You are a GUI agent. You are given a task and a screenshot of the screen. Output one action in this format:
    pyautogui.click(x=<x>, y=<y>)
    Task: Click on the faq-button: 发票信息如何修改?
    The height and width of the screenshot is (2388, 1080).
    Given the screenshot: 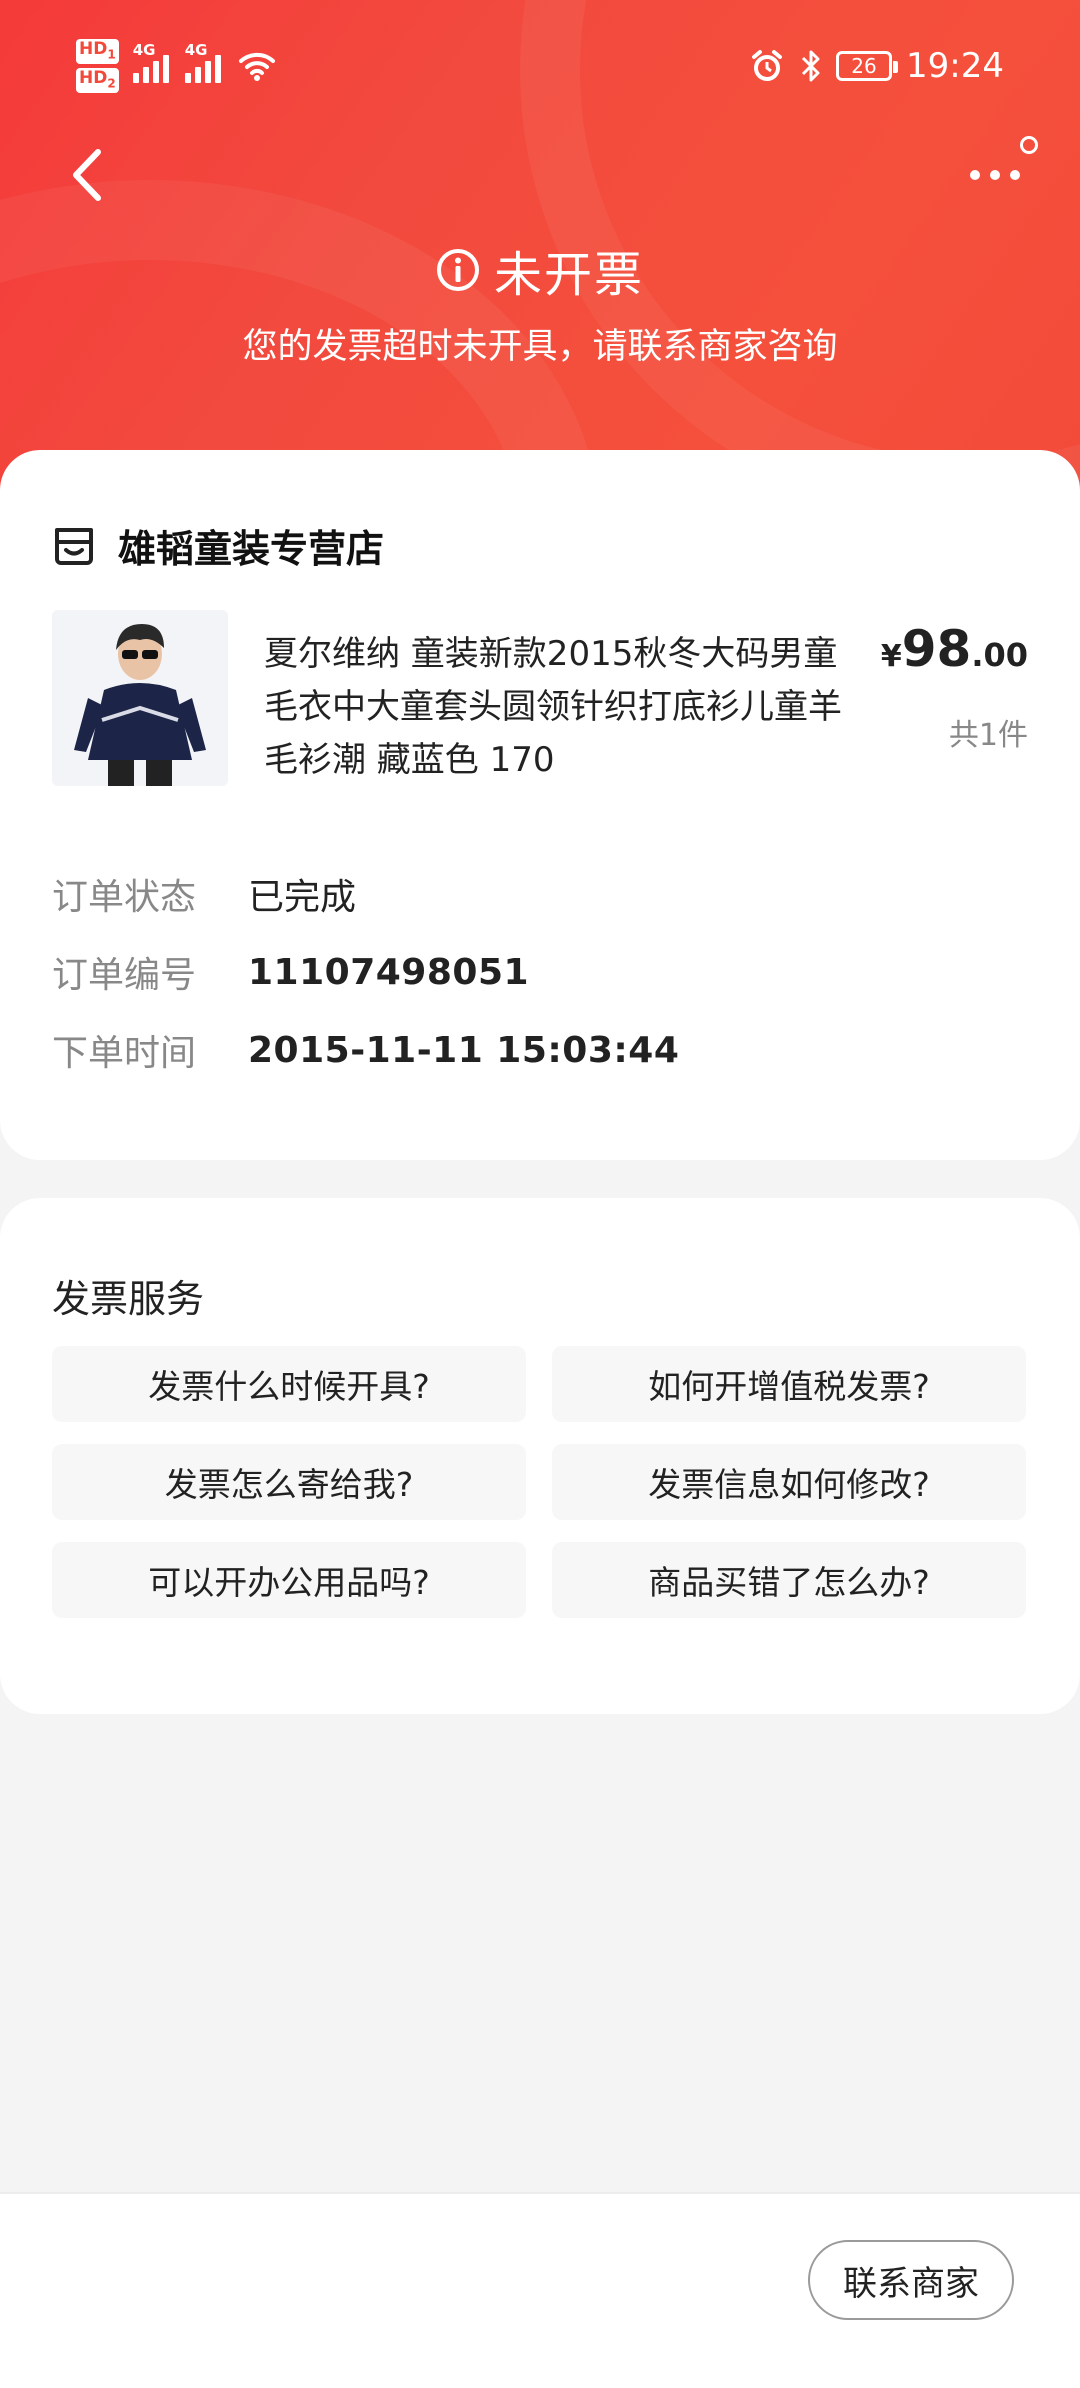 What is the action you would take?
    pyautogui.click(x=789, y=1482)
    